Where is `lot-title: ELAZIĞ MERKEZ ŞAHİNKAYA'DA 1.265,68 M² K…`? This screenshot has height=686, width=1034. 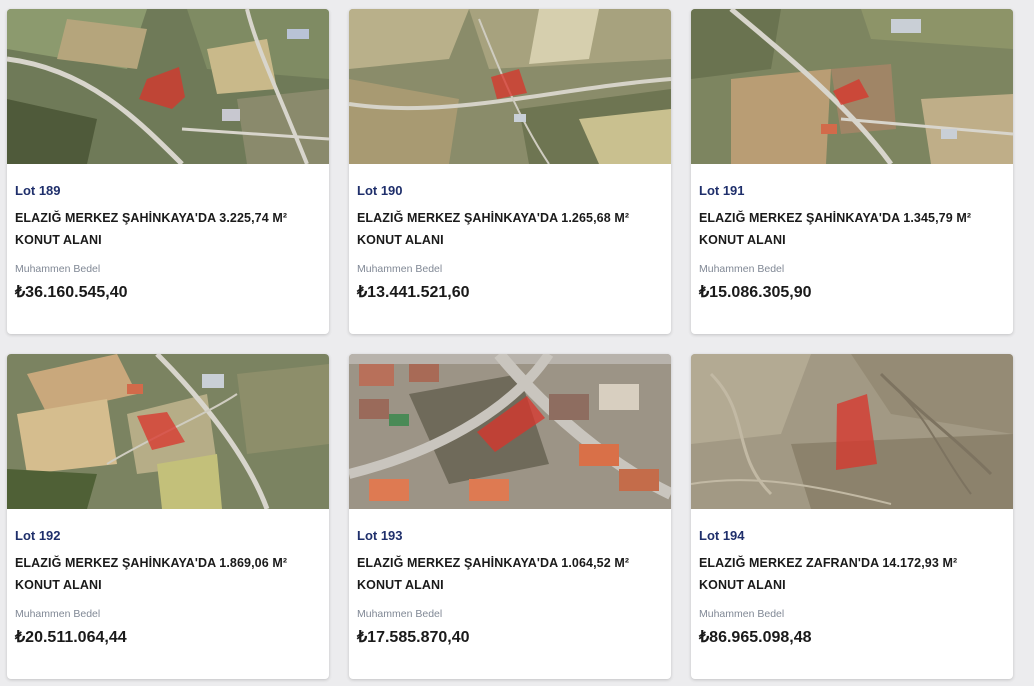 lot-title: ELAZIĞ MERKEZ ŞAHİNKAYA'DA 1.265,68 M² K… is located at coordinates (509, 229).